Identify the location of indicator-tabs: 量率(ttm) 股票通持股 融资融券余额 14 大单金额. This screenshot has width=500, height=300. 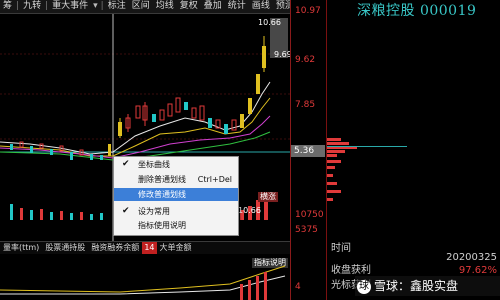
(145, 247).